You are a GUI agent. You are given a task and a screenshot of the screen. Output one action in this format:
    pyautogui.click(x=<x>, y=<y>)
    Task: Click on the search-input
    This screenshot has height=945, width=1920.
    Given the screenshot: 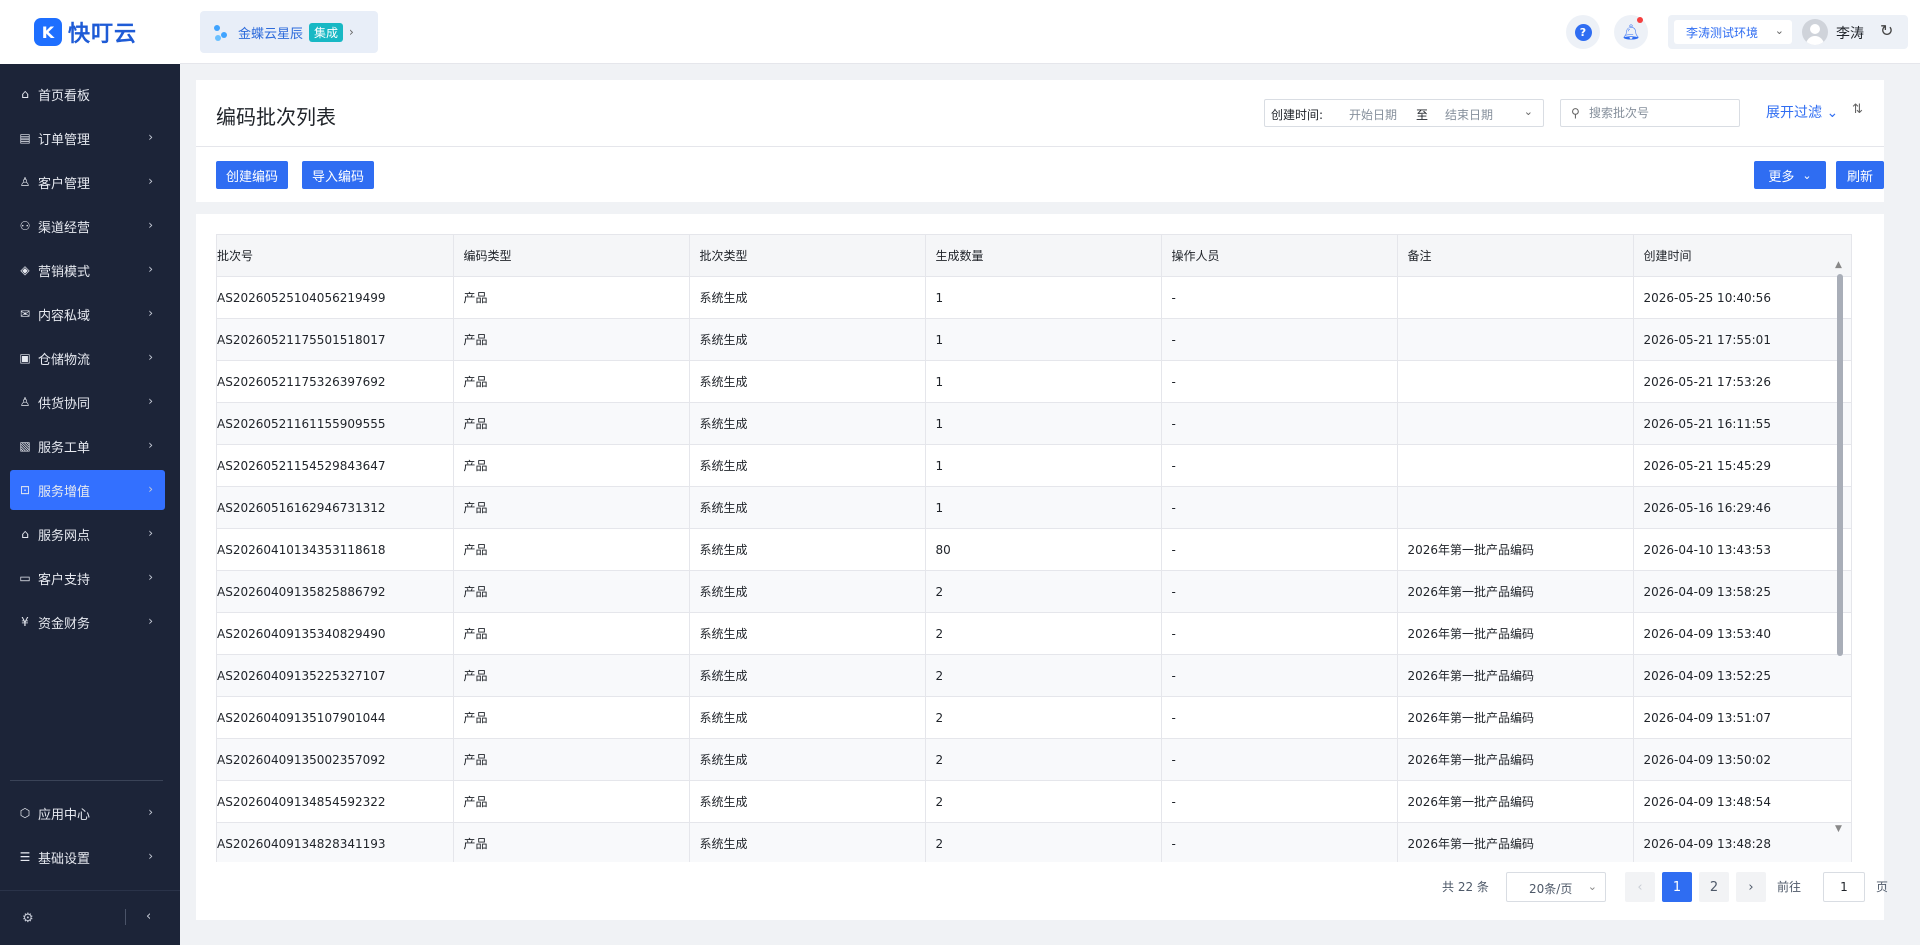 What is the action you would take?
    pyautogui.click(x=1661, y=113)
    